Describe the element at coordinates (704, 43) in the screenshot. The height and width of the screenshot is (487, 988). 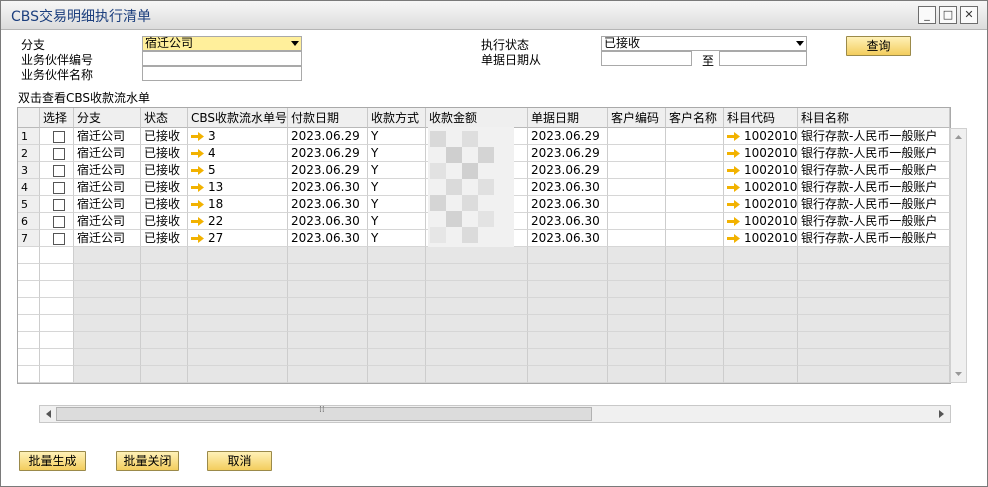
I see `status-select: 已接收` at that location.